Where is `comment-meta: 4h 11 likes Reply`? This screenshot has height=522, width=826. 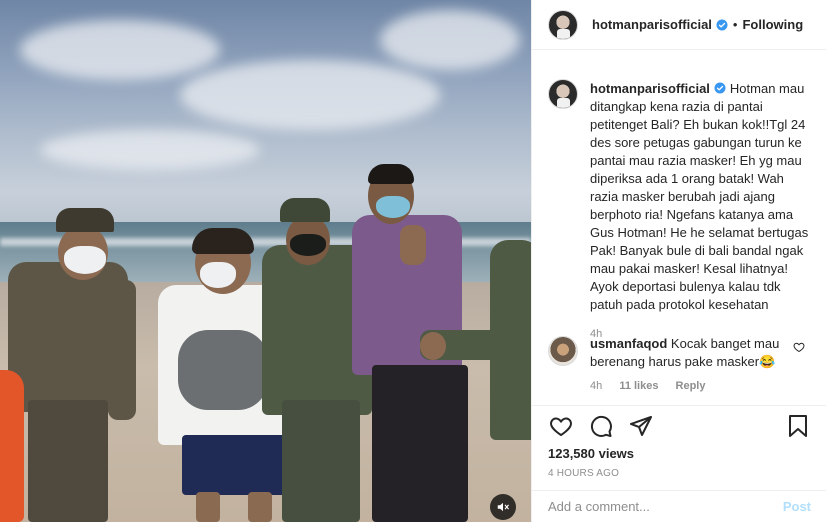
comment-meta: 4h 11 likes Reply is located at coordinates (708, 386).